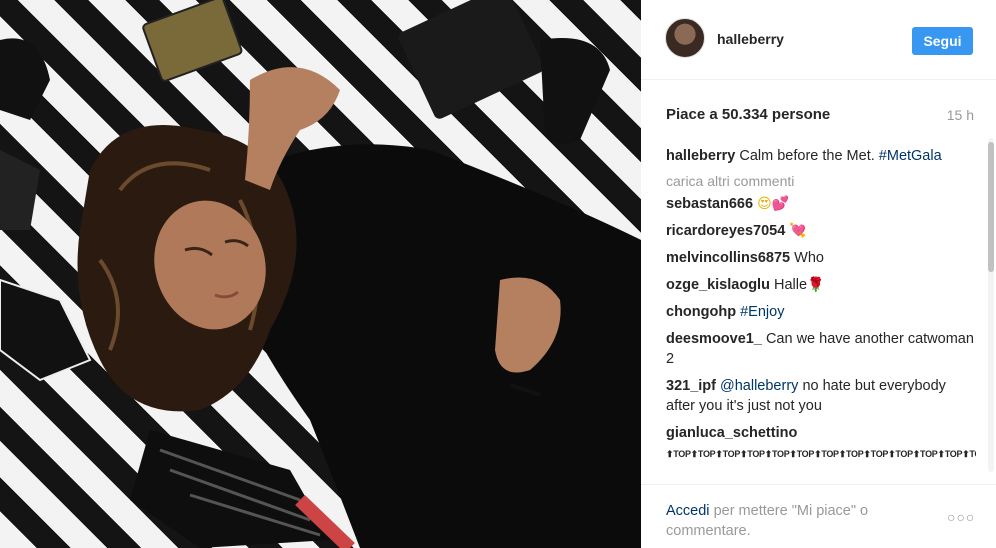 This screenshot has width=996, height=548. Describe the element at coordinates (818, 40) in the screenshot. I see `post-header: halleberry Segui` at that location.